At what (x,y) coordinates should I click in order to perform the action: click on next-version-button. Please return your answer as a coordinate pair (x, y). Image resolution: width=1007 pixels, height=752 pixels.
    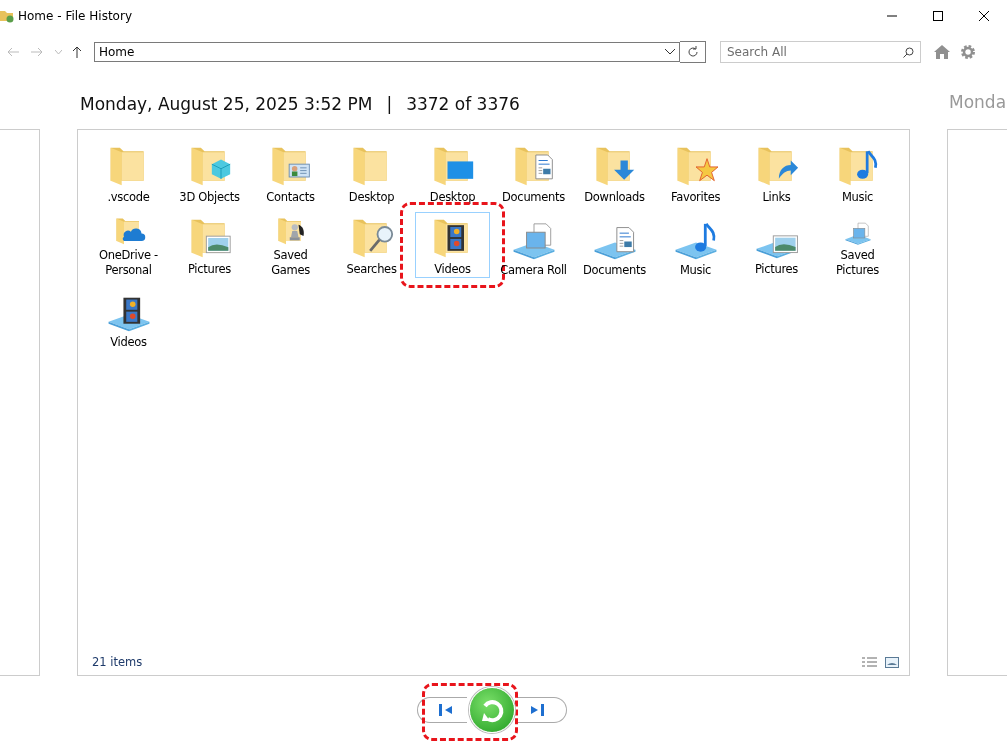
    Looking at the image, I should click on (541, 710).